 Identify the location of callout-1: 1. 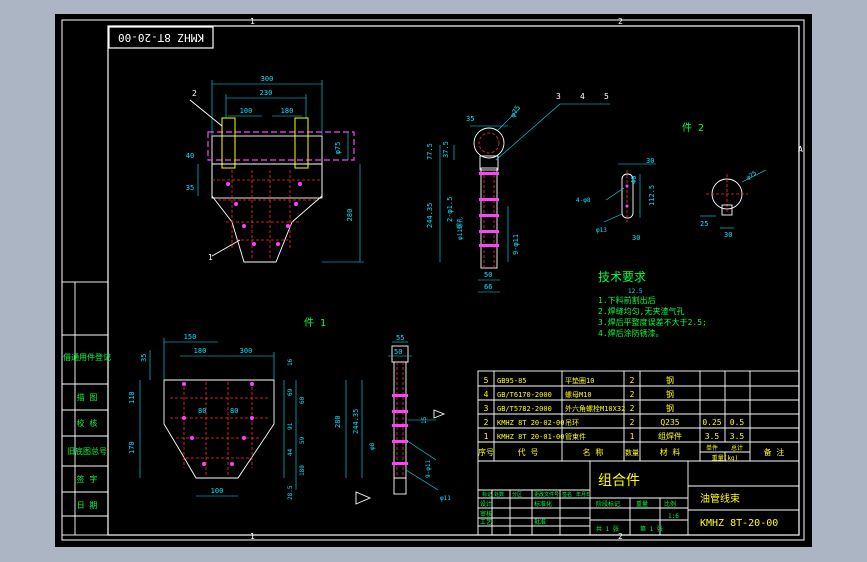
(210, 257).